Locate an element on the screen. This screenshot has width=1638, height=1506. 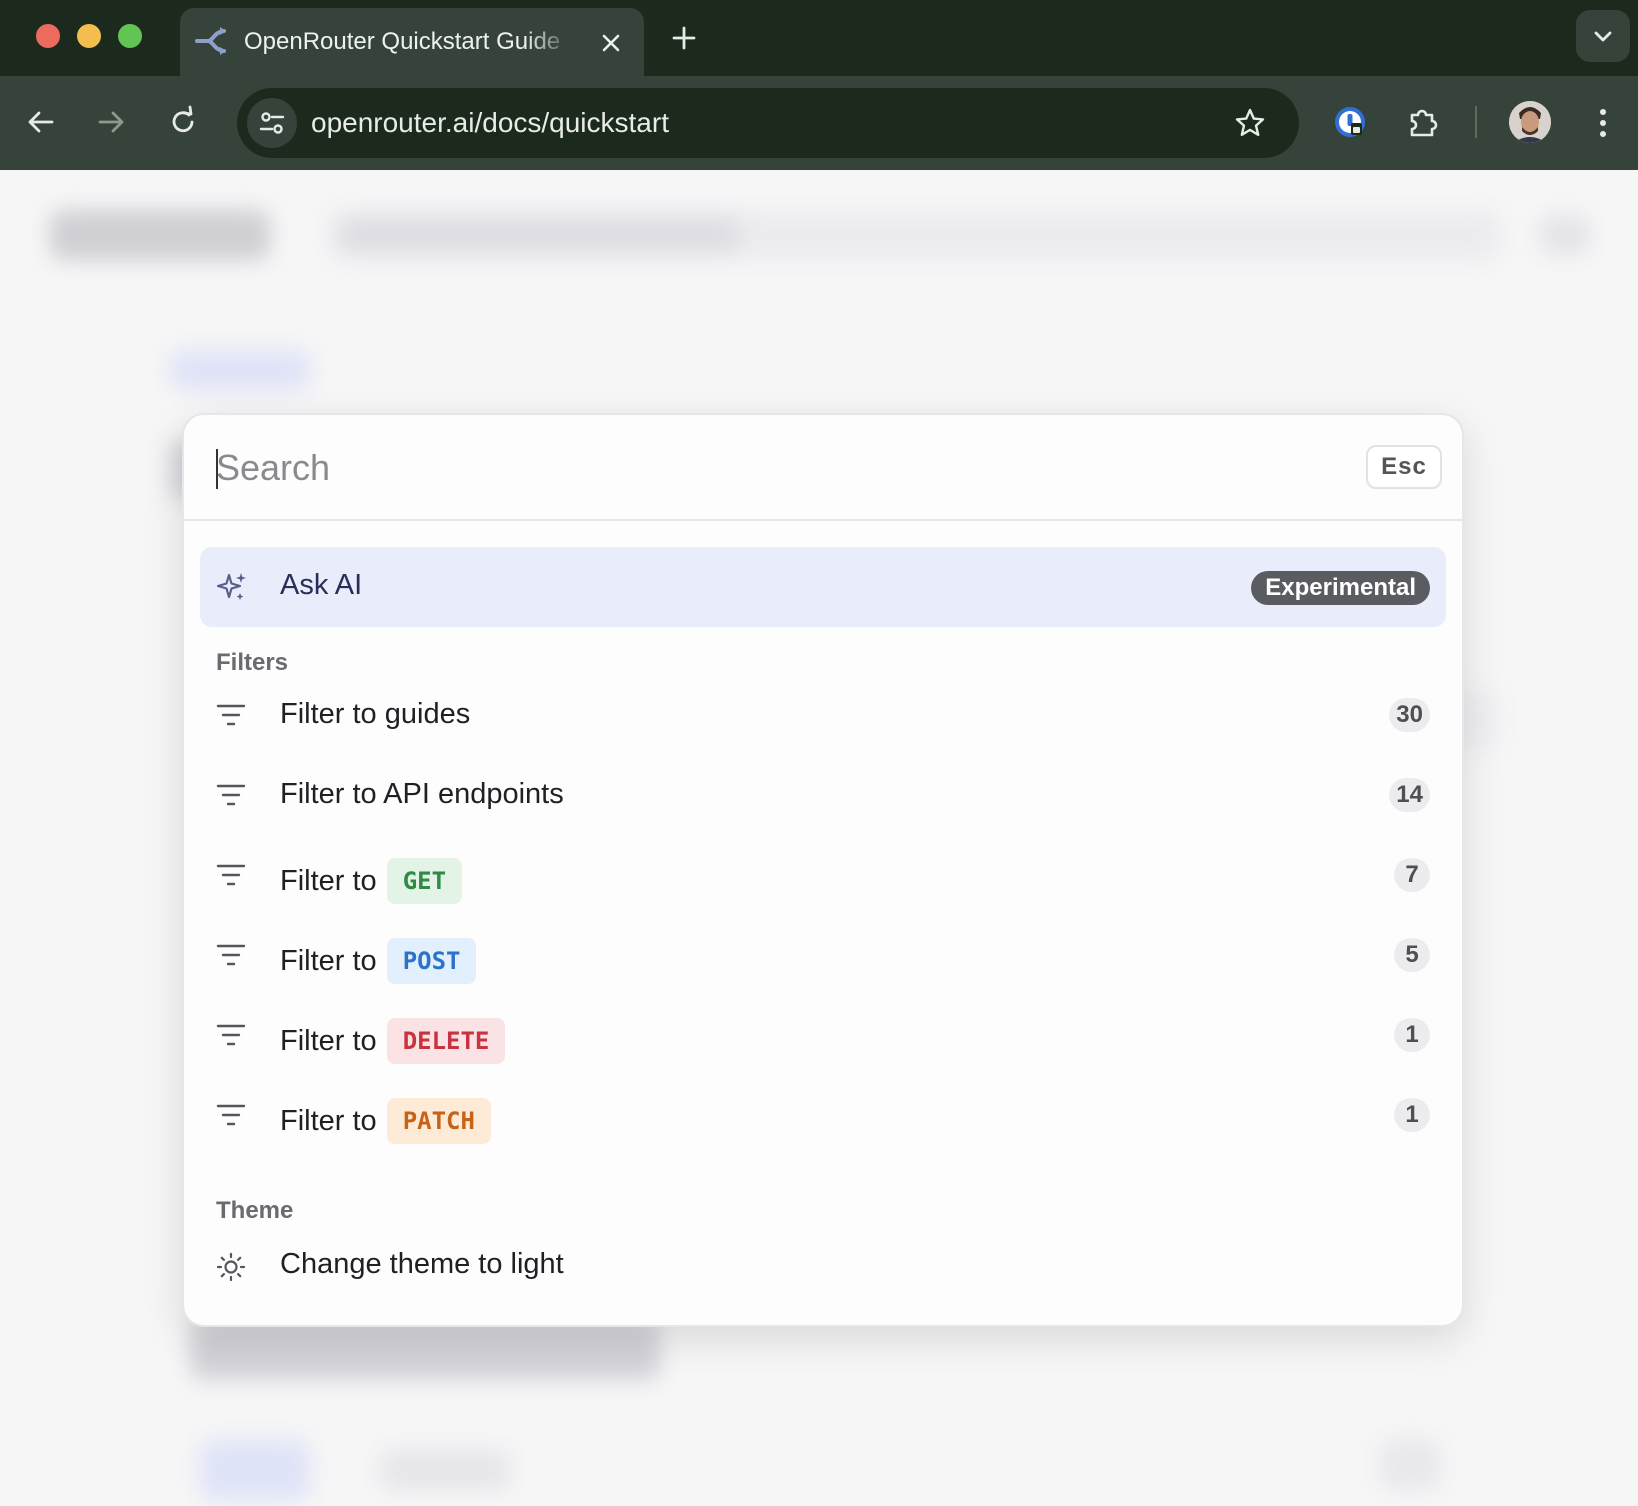
search-header: Esc is located at coordinates (823, 468).